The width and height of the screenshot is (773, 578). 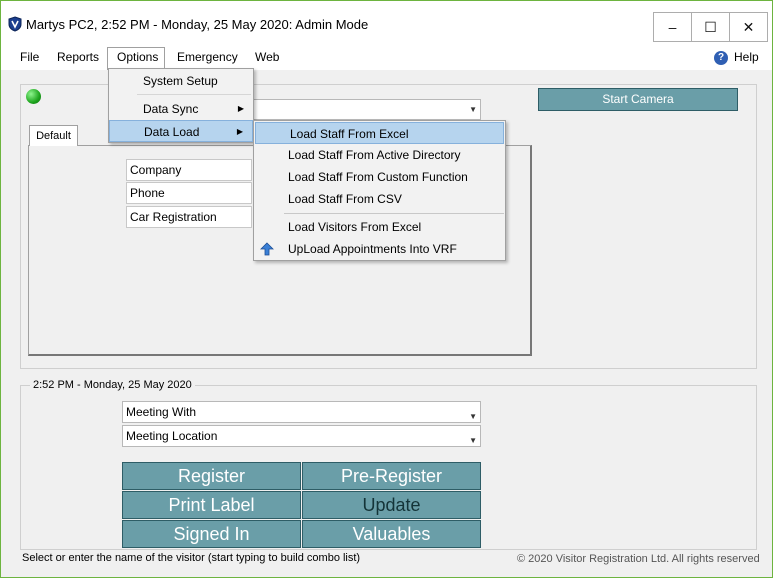 I want to click on window-controls: – ☐ ✕, so click(x=710, y=27).